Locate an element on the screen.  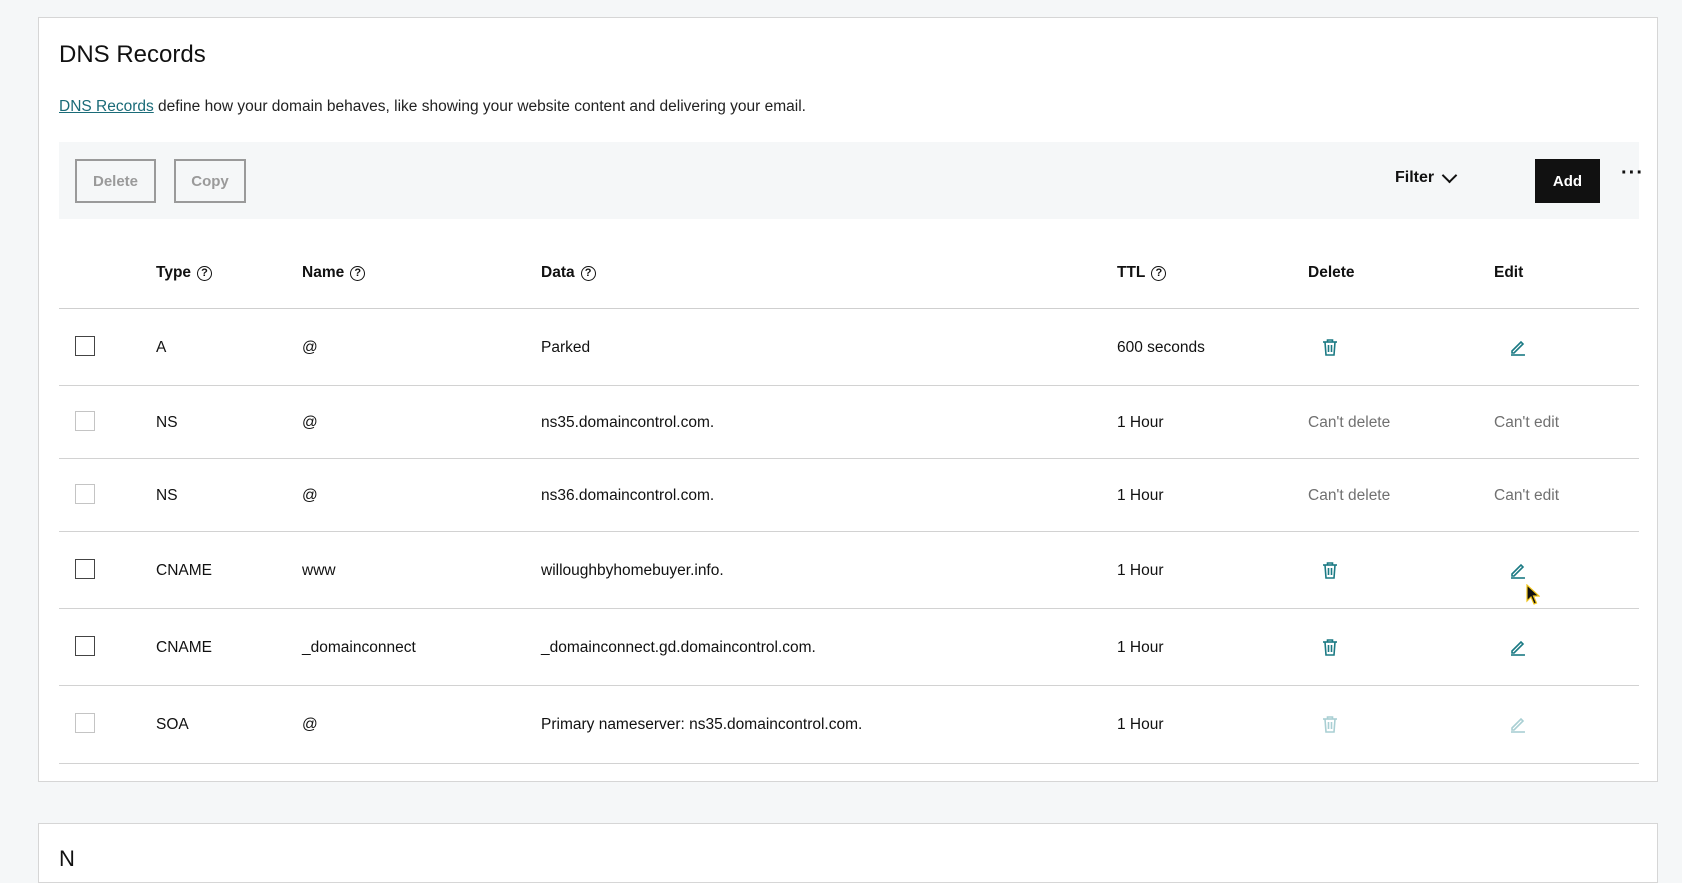
column-header-name: Name ? is located at coordinates (334, 273).